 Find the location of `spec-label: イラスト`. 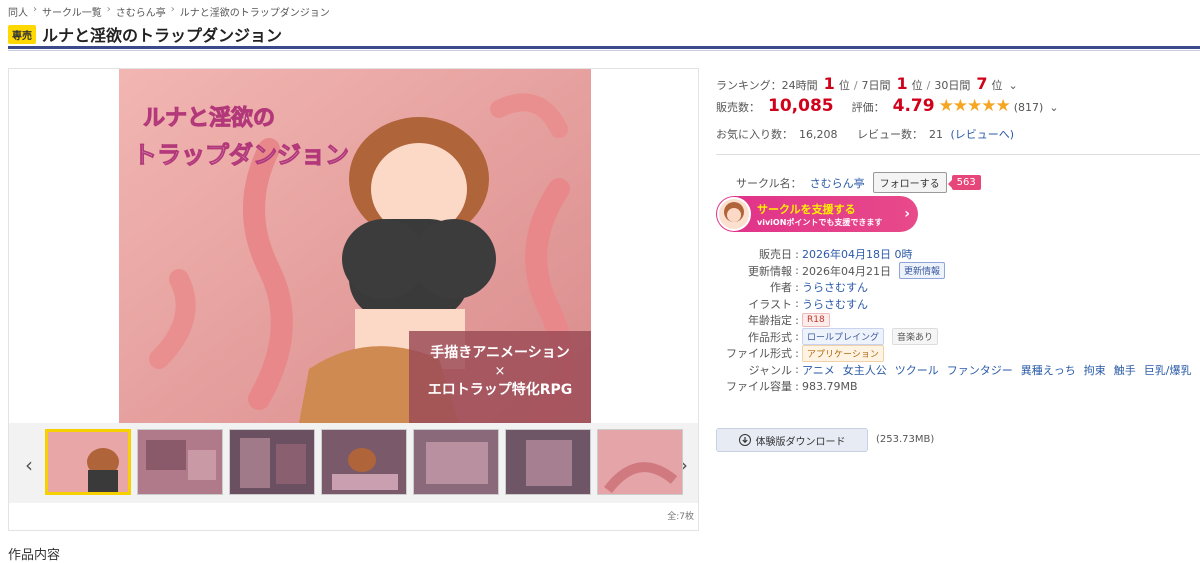

spec-label: イラスト is located at coordinates (770, 304).